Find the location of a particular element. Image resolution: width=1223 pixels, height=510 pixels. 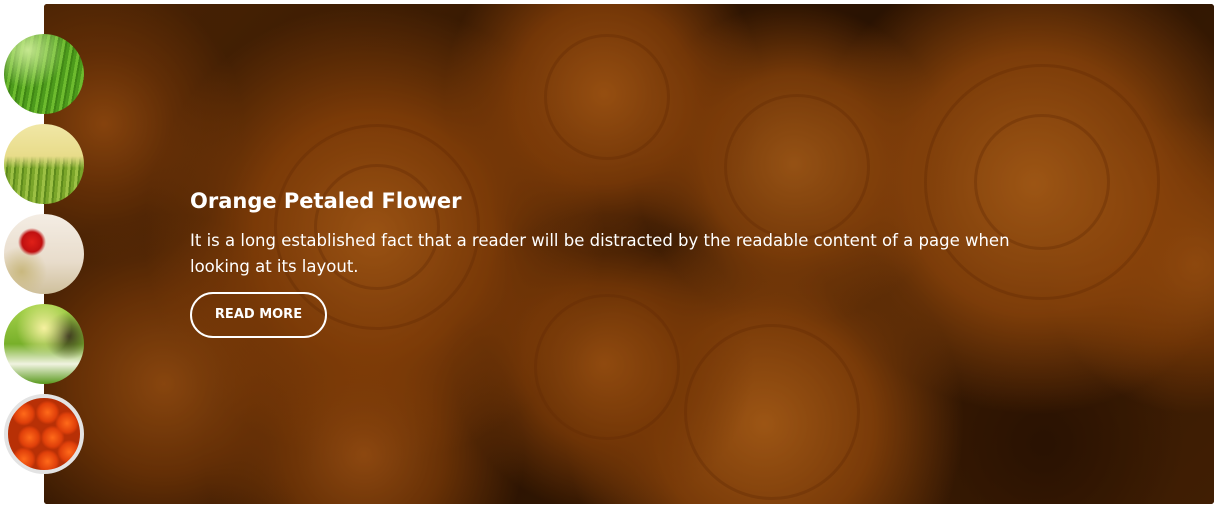

meadow-thumbnail is located at coordinates (44, 164).